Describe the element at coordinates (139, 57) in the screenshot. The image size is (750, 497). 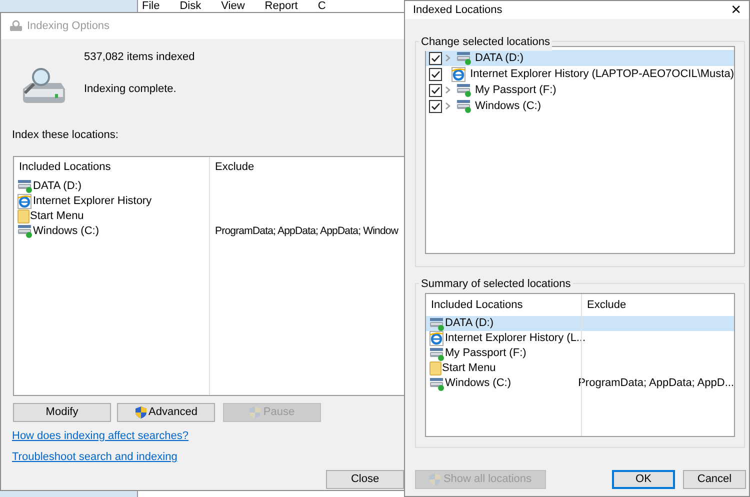
I see `items-count: 537,082 items indexed` at that location.